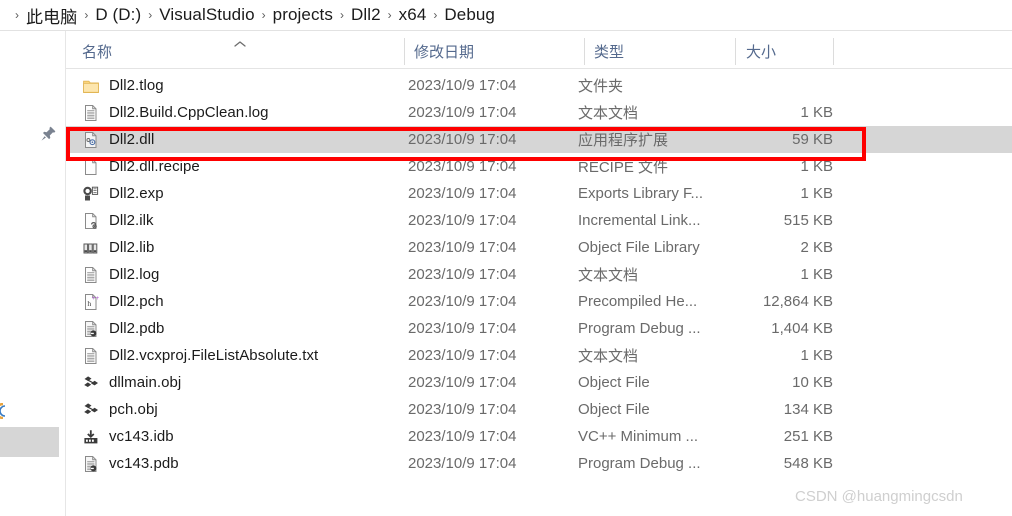 This screenshot has width=1012, height=516. Describe the element at coordinates (136, 301) in the screenshot. I see `file-name-label: Dll2.pch` at that location.